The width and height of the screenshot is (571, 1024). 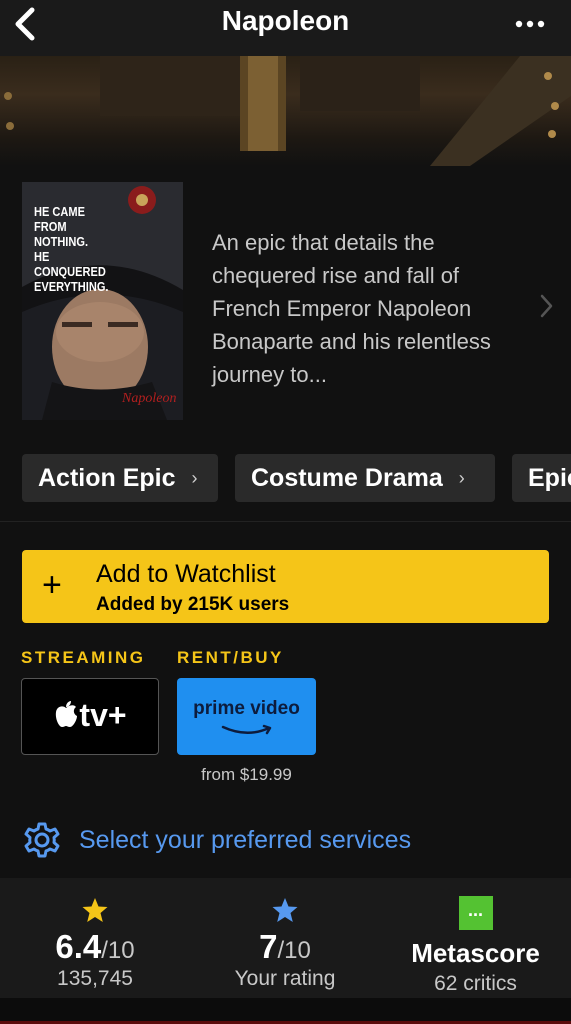 What do you see at coordinates (285, 978) in the screenshot?
I see `your-rating-label: Your rating` at bounding box center [285, 978].